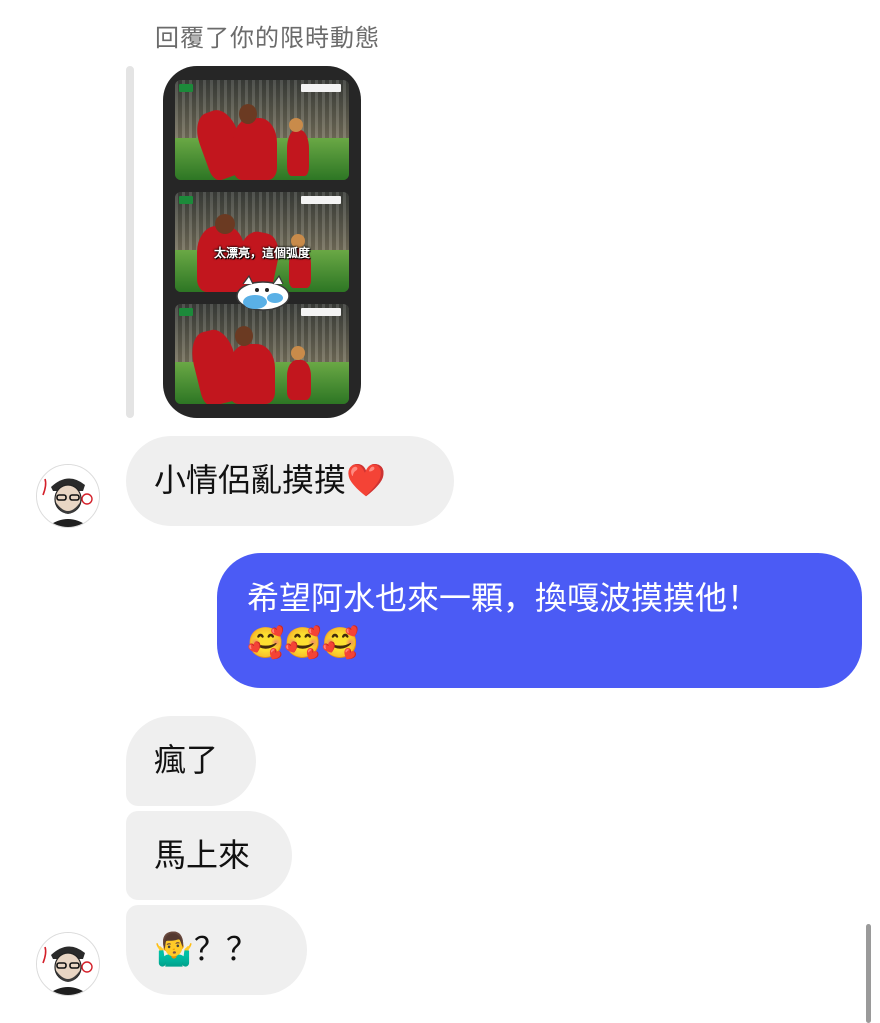  I want to click on story-thumbnail: 太漂亮，這個弧度, so click(262, 242).